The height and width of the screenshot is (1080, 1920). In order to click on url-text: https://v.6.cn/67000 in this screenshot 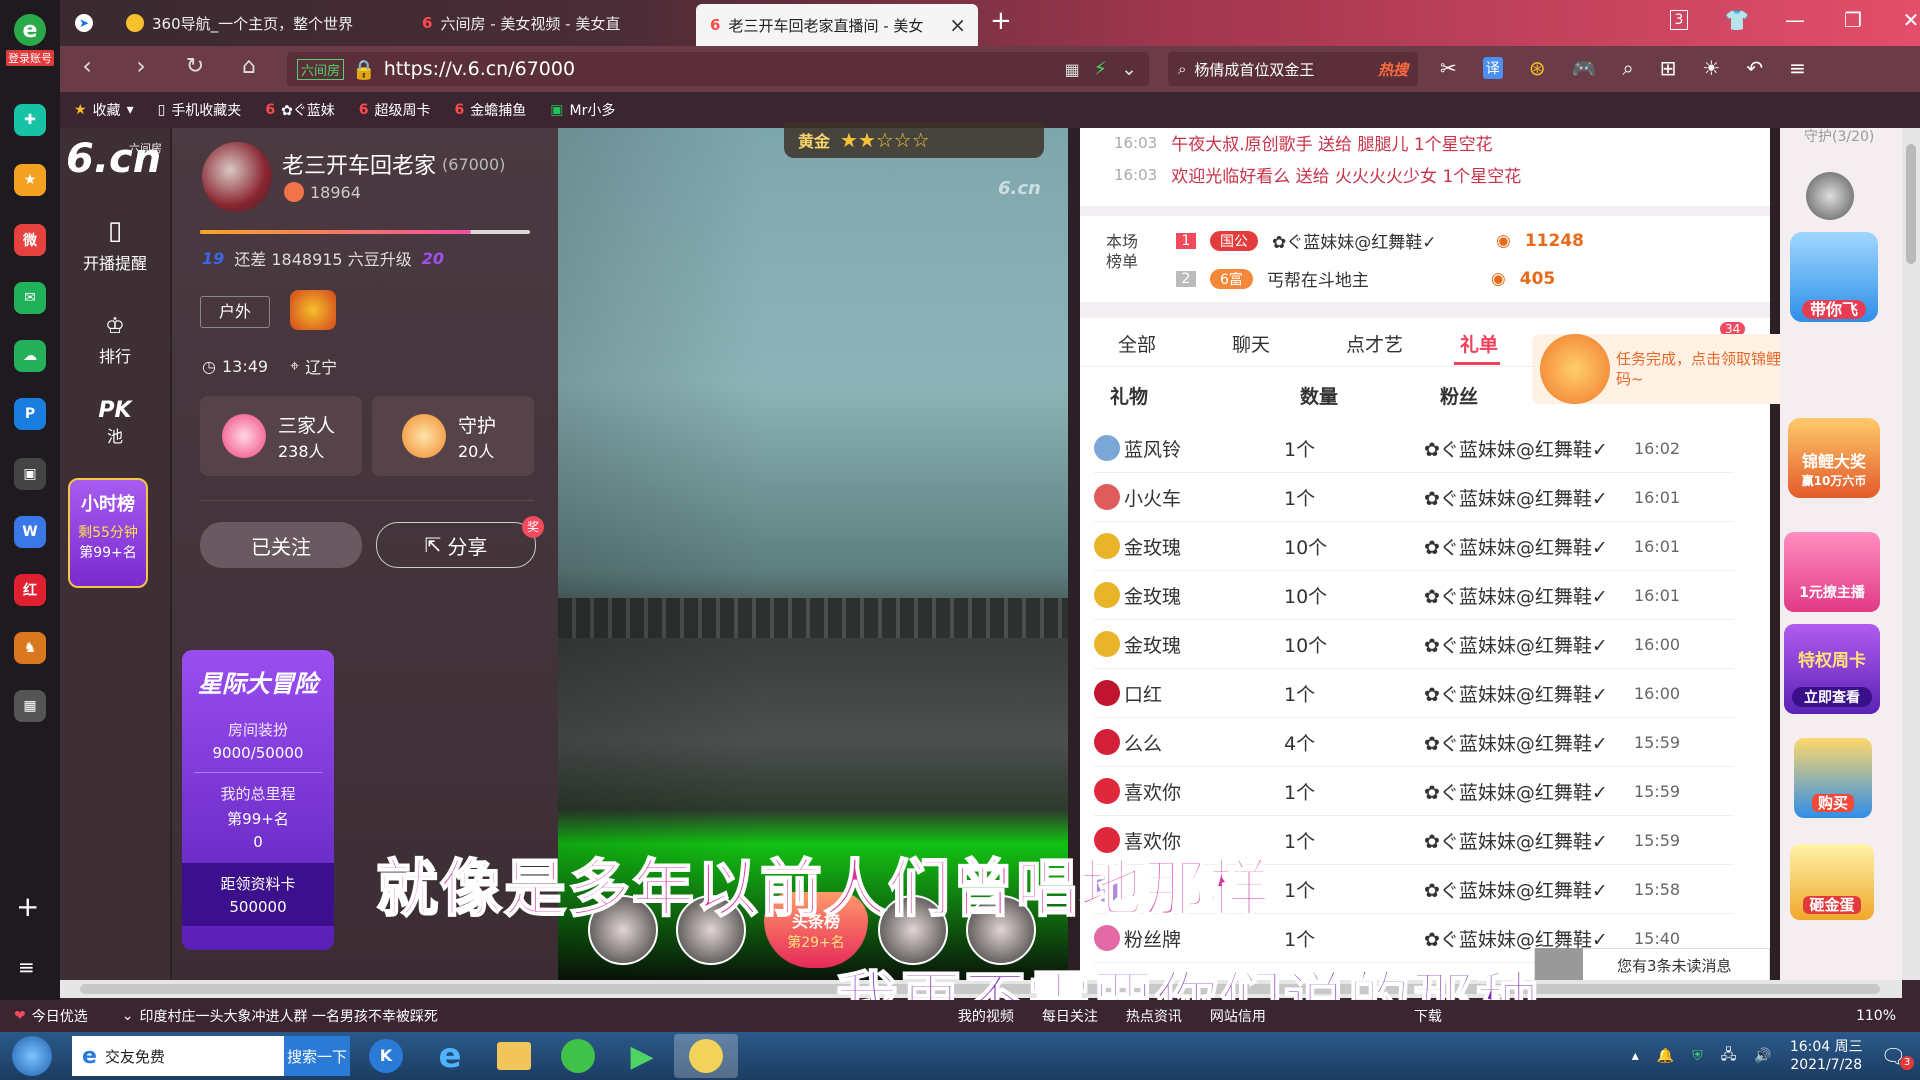, I will do `click(479, 69)`.